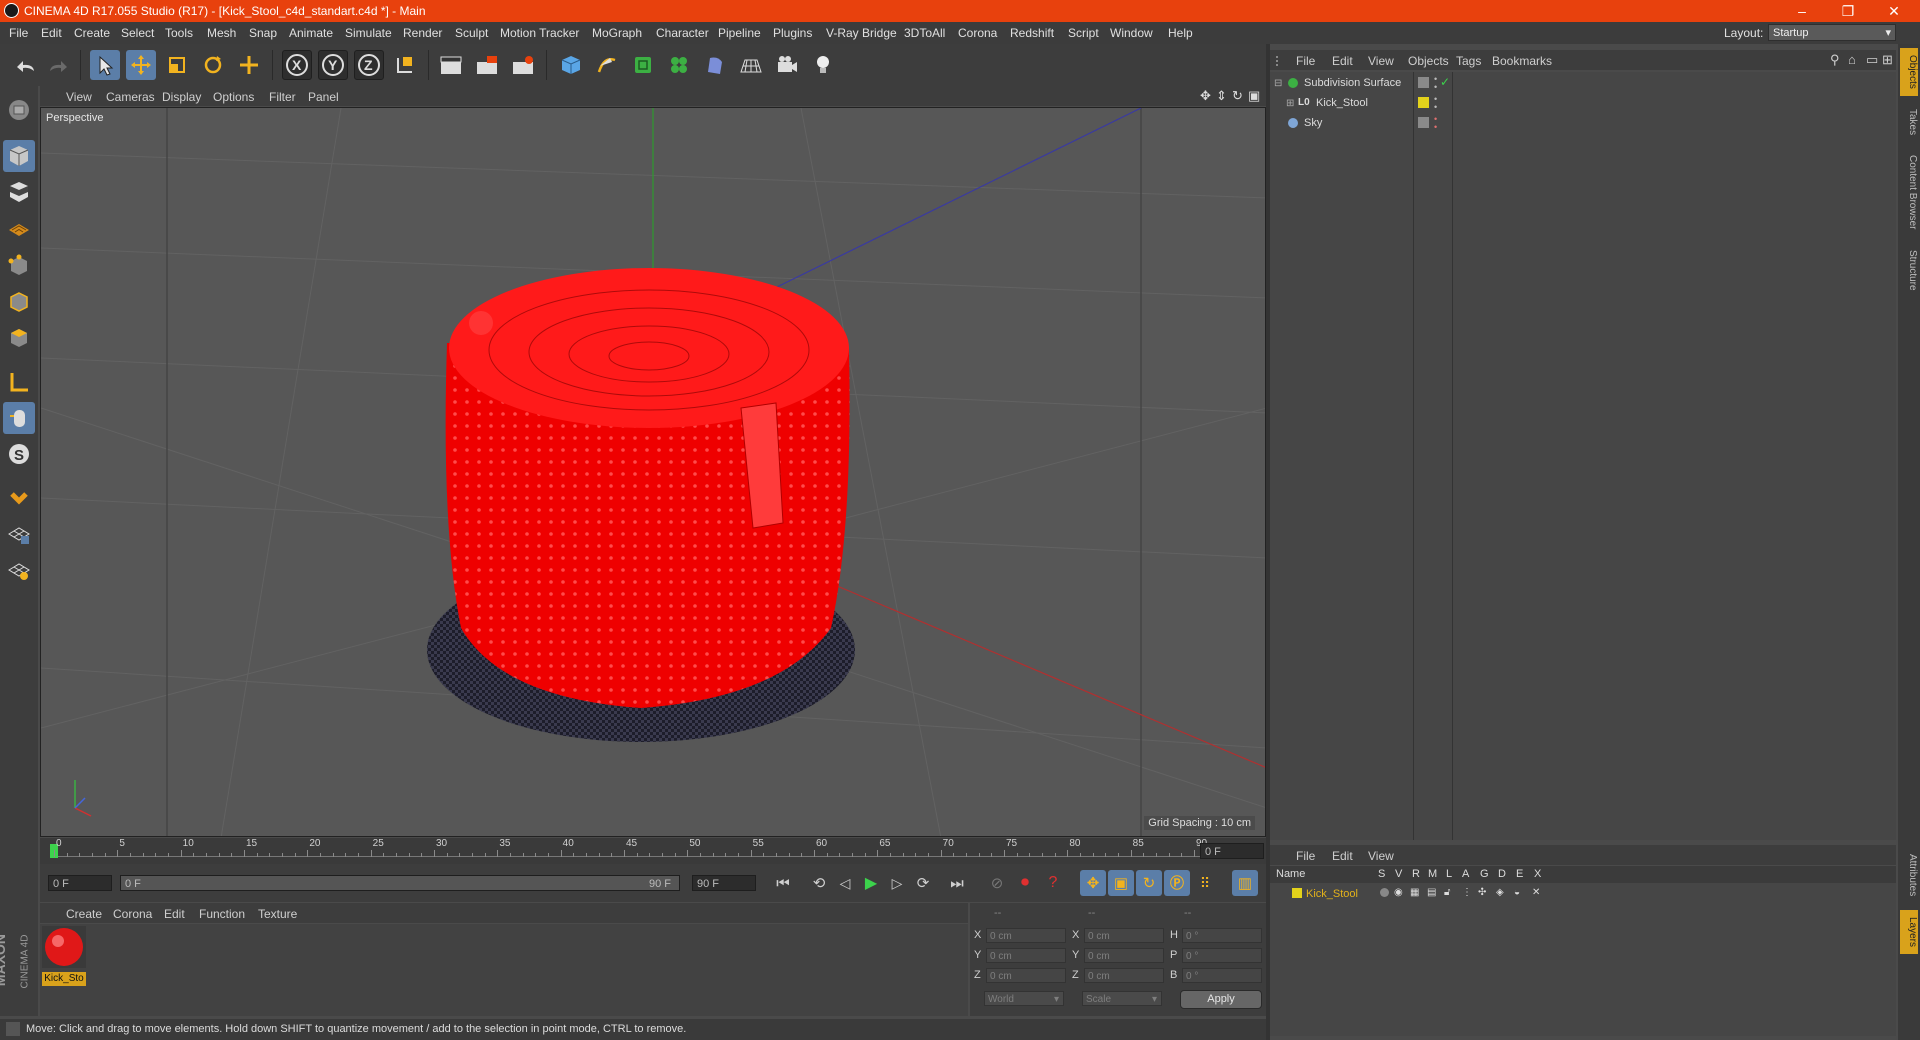 This screenshot has width=1920, height=1040. What do you see at coordinates (1536, 892) in the screenshot?
I see `xref-icon: ✕` at bounding box center [1536, 892].